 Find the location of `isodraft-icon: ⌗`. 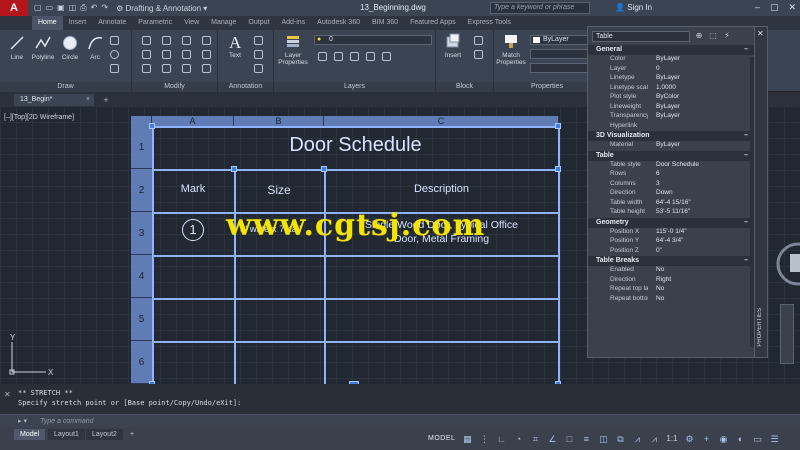

isodraft-icon: ⌗ is located at coordinates (535, 439).